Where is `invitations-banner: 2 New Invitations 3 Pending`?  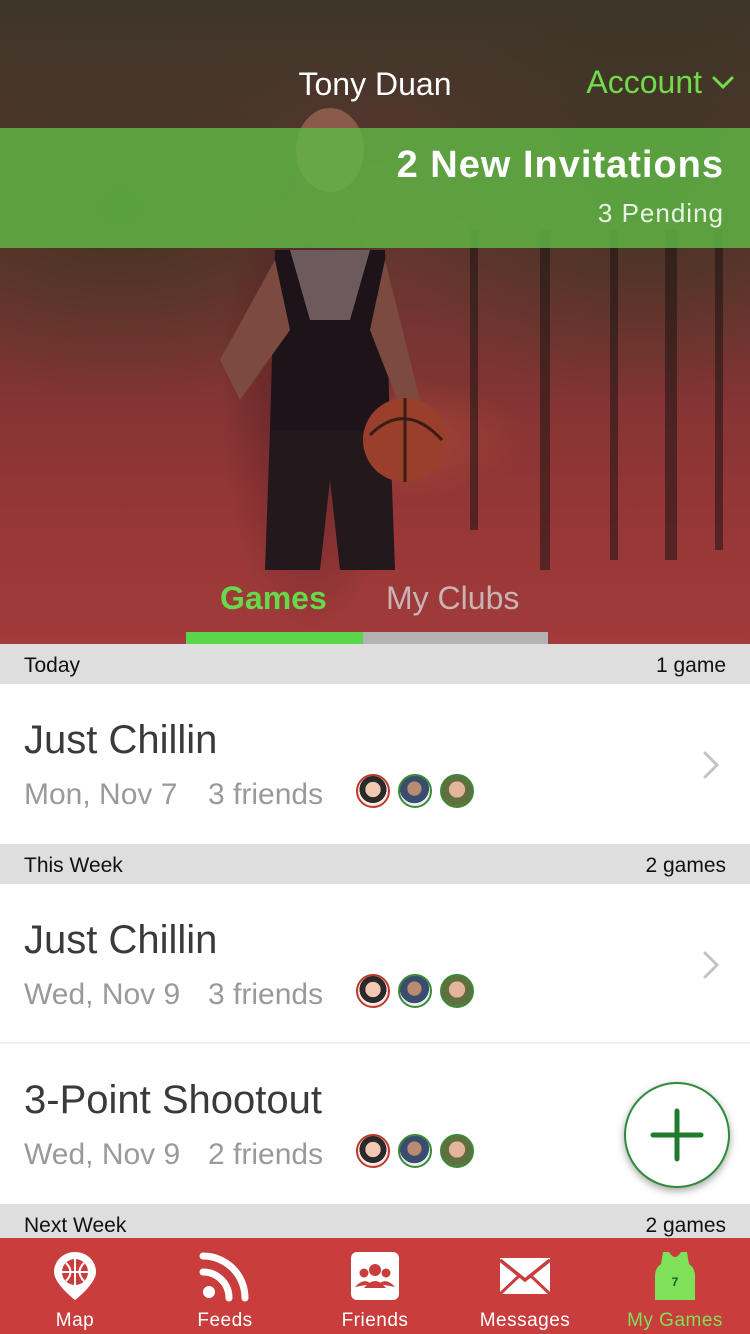 invitations-banner: 2 New Invitations 3 Pending is located at coordinates (375, 188).